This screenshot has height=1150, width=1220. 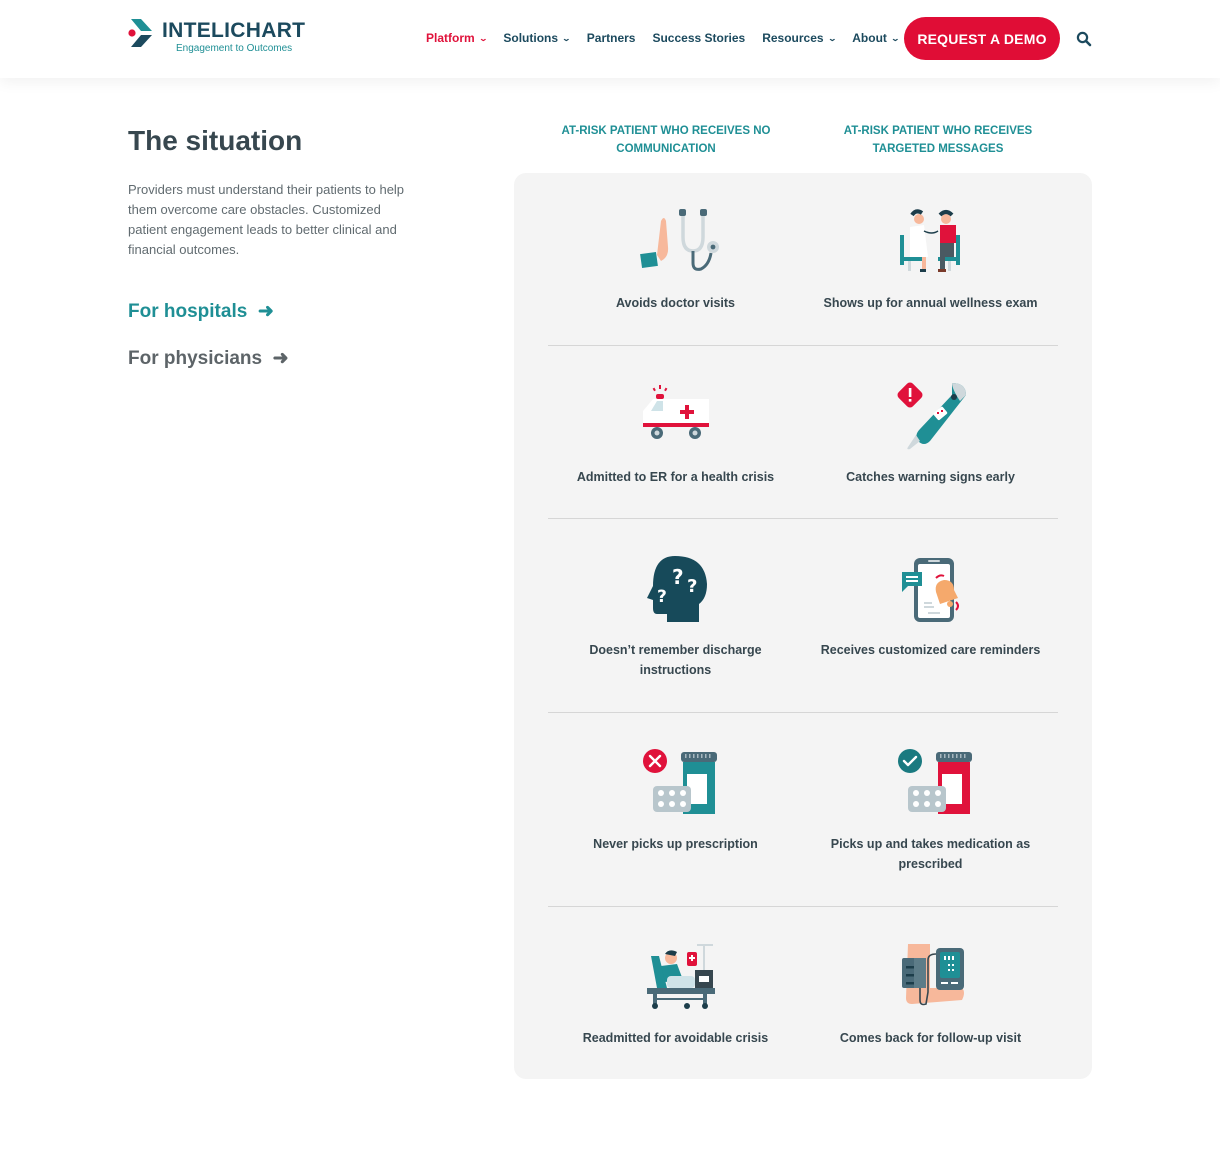 What do you see at coordinates (869, 38) in the screenshot?
I see `nav-label: About` at bounding box center [869, 38].